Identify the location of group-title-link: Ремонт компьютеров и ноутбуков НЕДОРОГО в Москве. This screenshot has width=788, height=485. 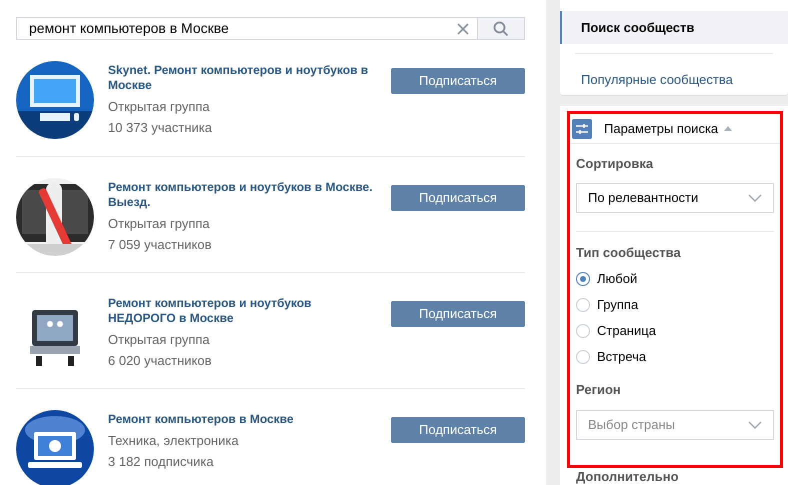
(244, 311).